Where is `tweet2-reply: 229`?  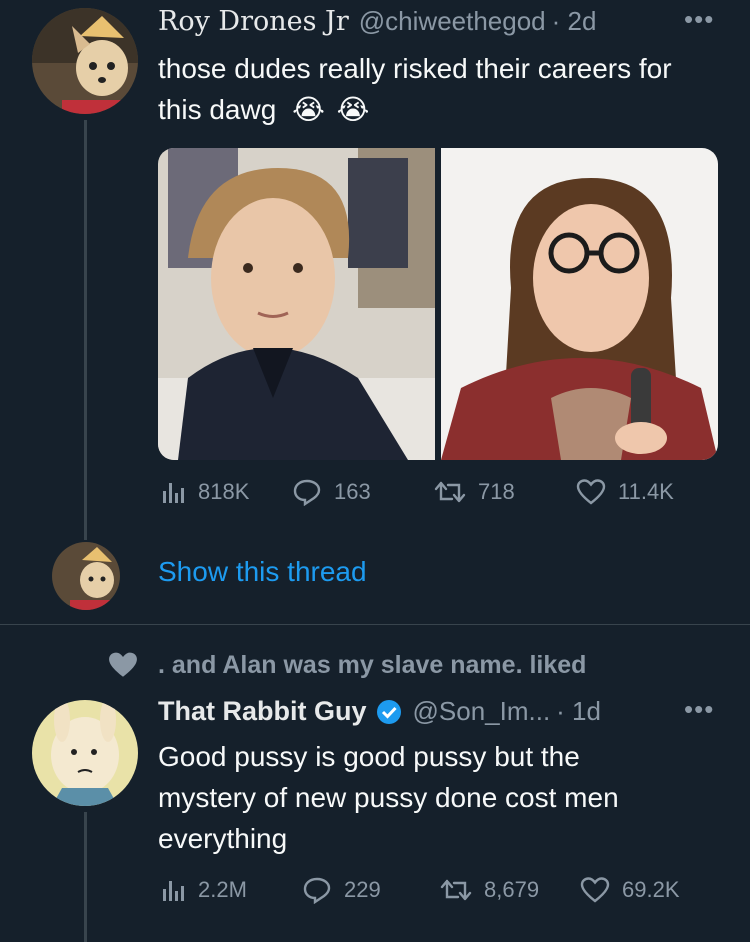
tweet2-reply: 229 is located at coordinates (371, 890).